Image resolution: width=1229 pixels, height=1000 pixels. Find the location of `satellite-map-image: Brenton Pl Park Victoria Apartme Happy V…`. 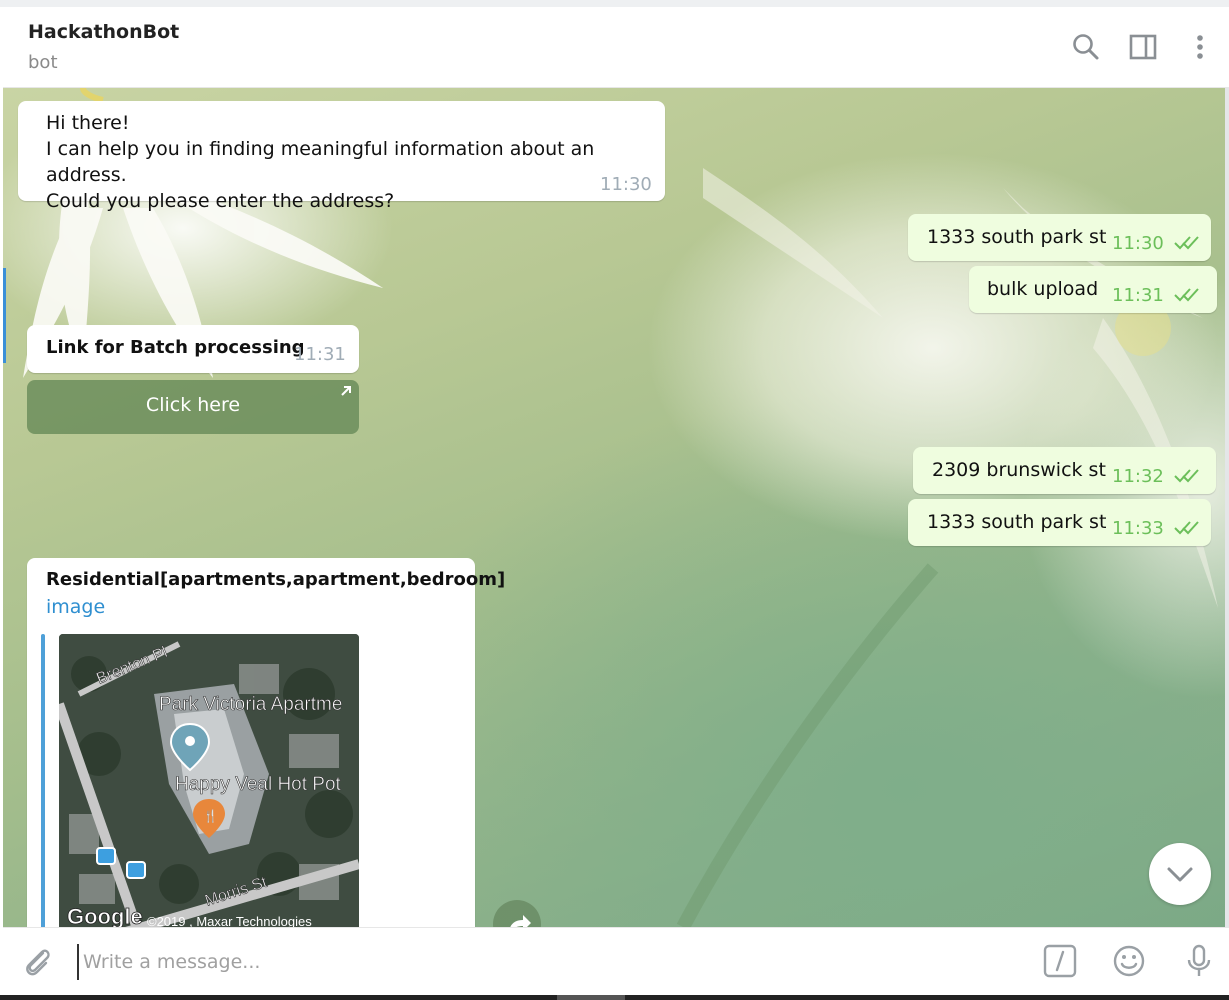

satellite-map-image: Brenton Pl Park Victoria Apartme Happy V… is located at coordinates (209, 780).